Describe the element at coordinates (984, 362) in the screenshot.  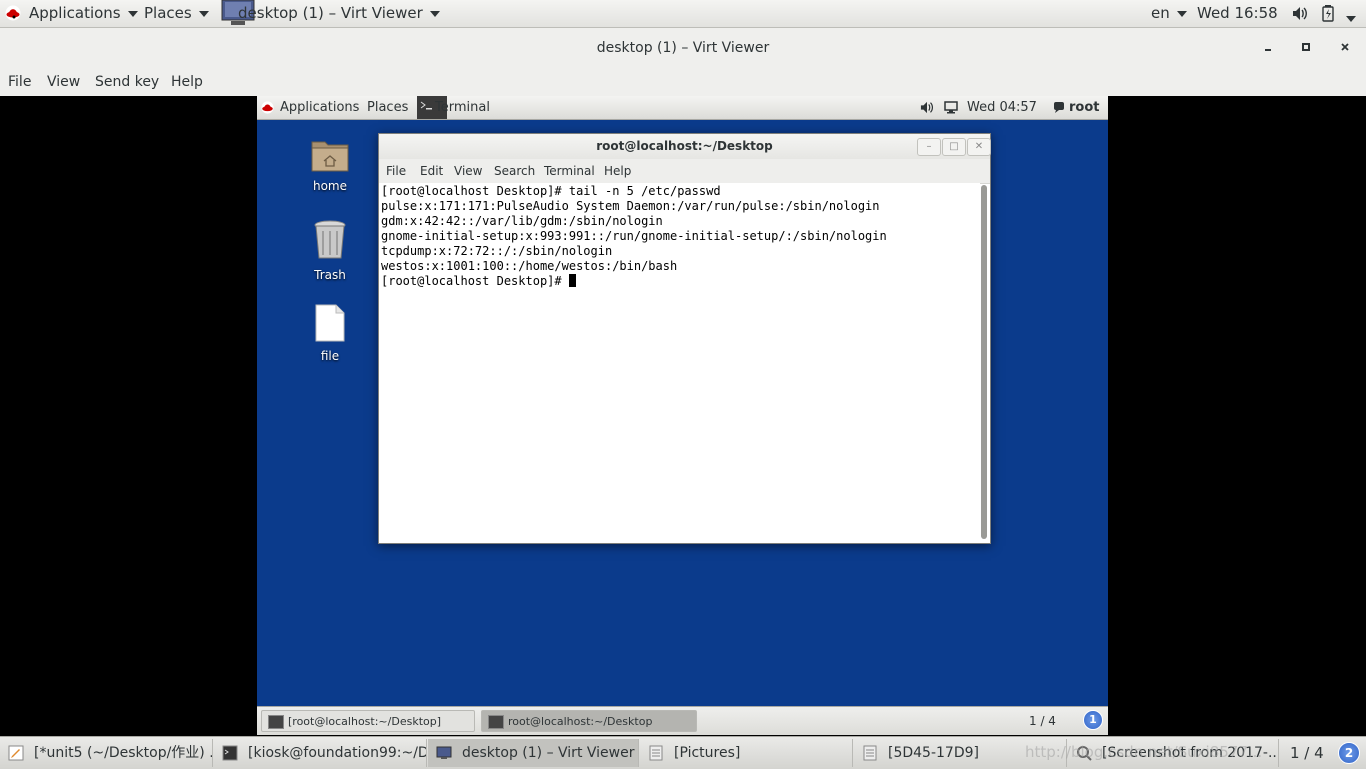
I see `terminal-scrollbar` at that location.